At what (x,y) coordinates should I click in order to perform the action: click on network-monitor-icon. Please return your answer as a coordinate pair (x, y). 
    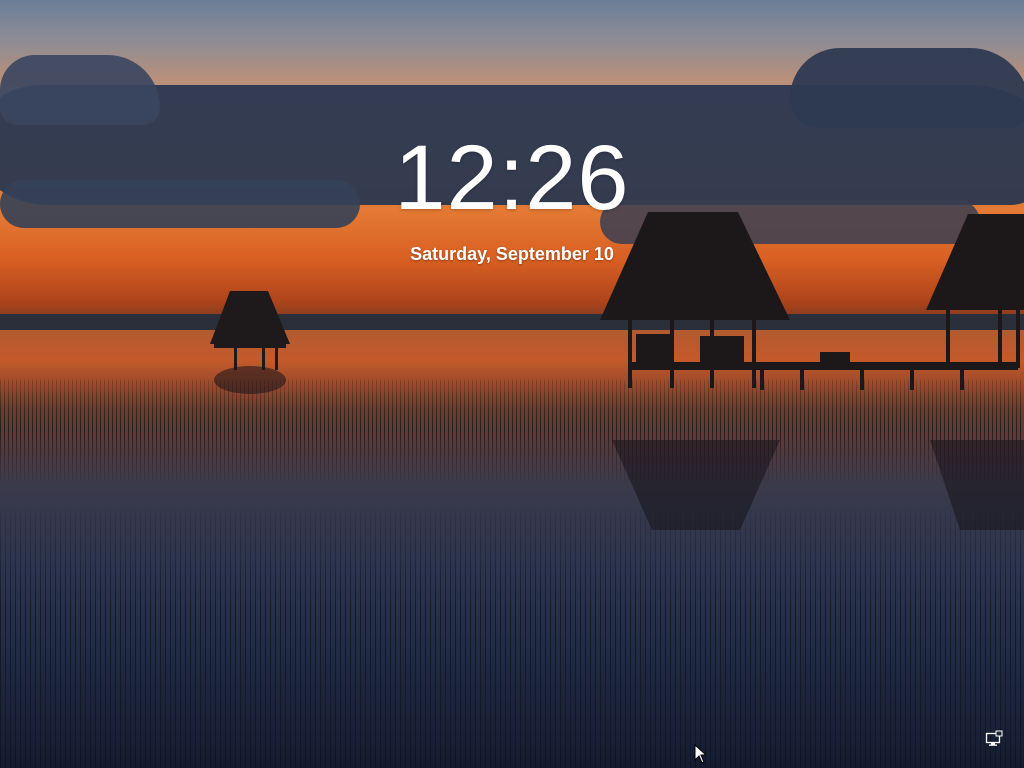
    Looking at the image, I should click on (994, 739).